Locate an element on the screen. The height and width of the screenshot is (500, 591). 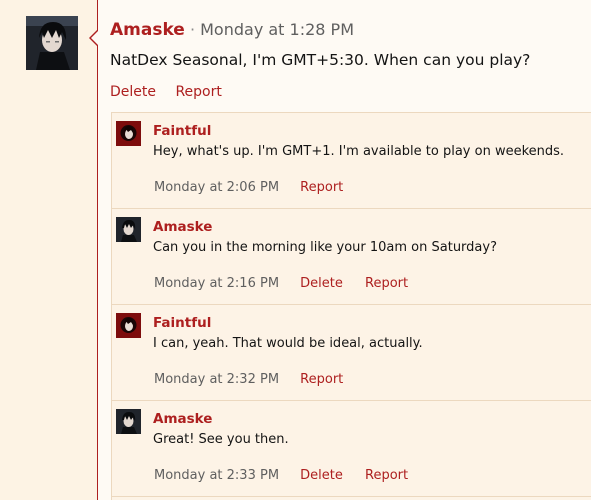
post-actions: Delete Report is located at coordinates (173, 92).